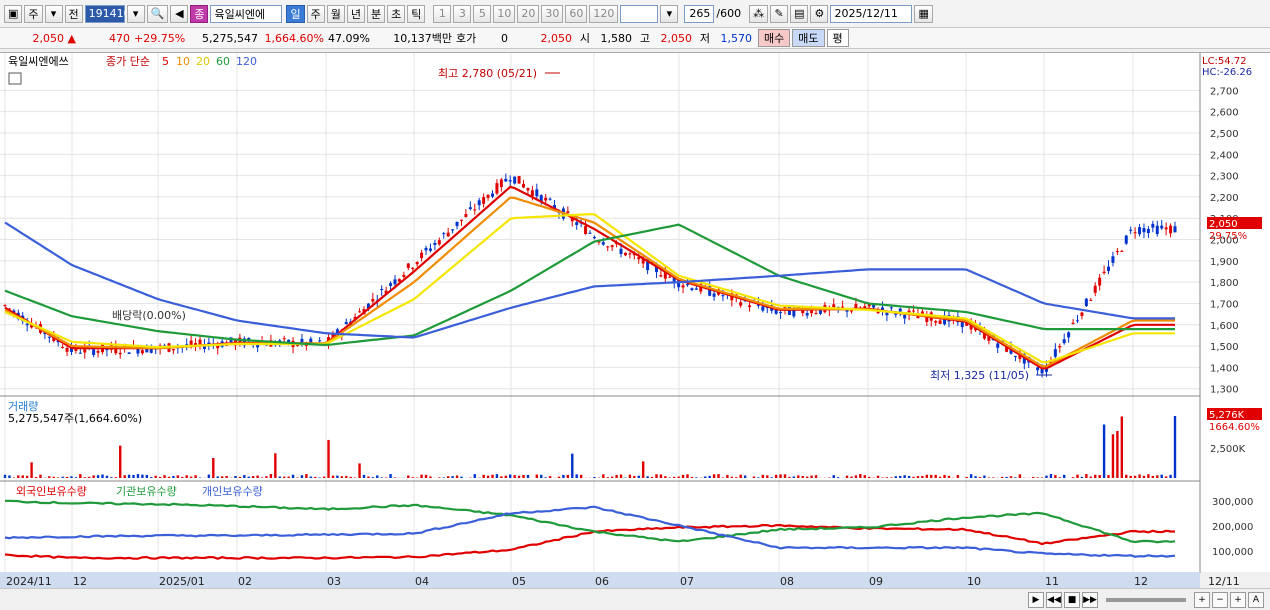 Image resolution: width=1270 pixels, height=610 pixels. What do you see at coordinates (1238, 599) in the screenshot?
I see `zoom-in-icon: +` at bounding box center [1238, 599].